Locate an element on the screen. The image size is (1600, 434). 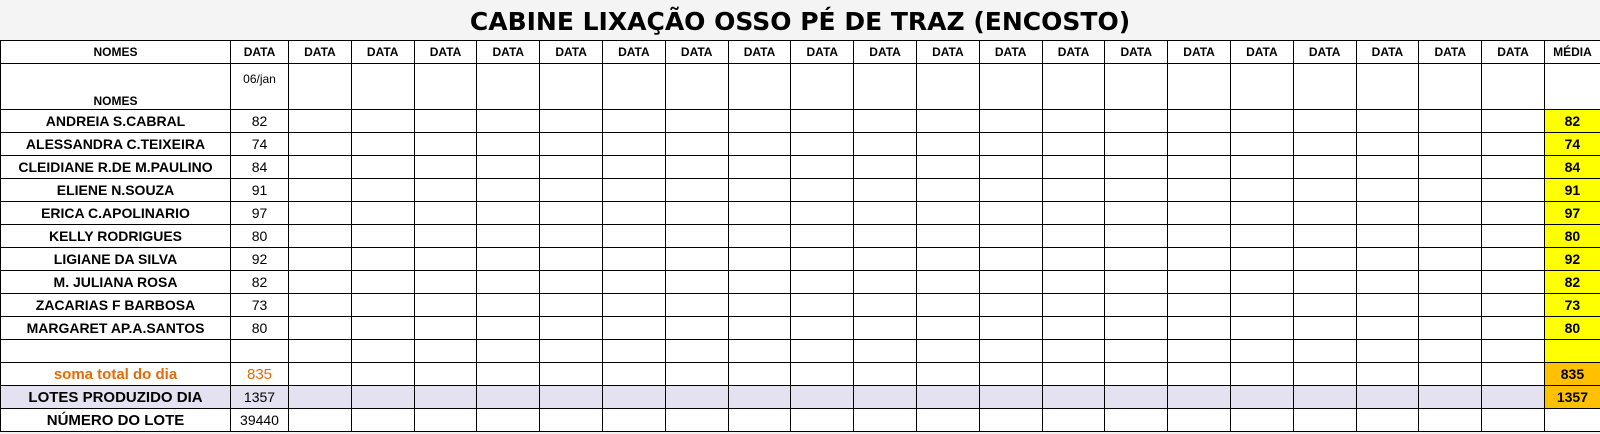
header-media-cell: MÉDIA is located at coordinates (1571, 52).